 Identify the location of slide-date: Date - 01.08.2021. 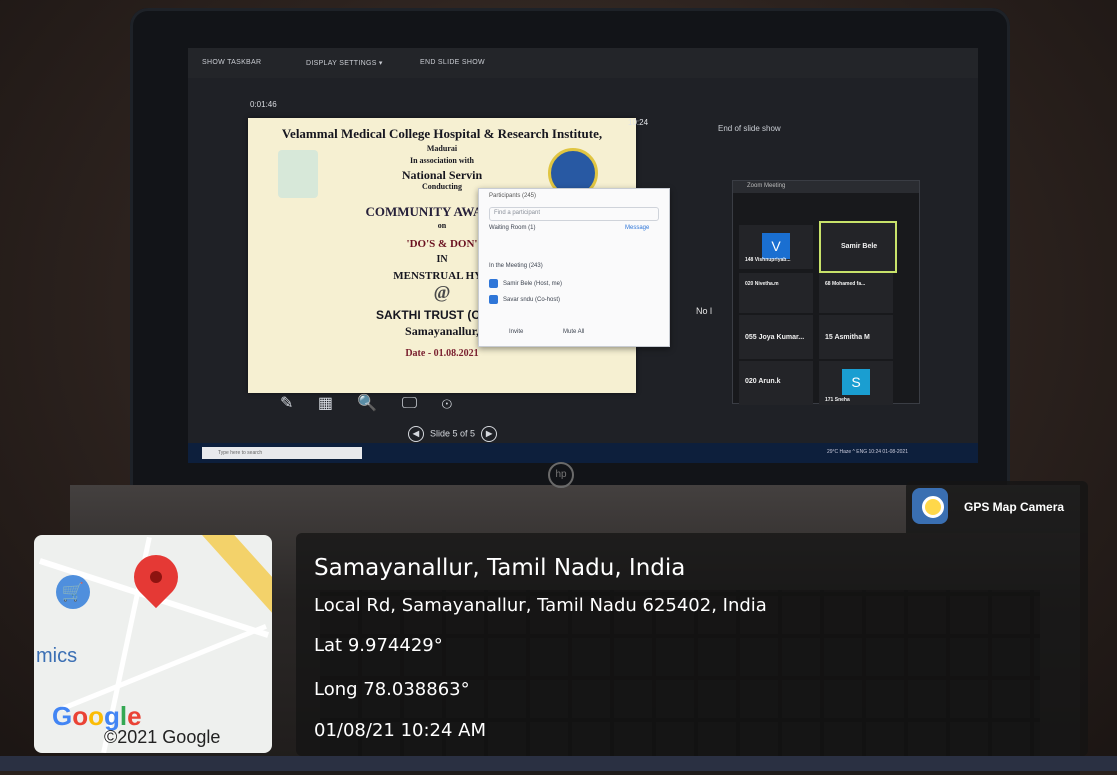
(442, 353).